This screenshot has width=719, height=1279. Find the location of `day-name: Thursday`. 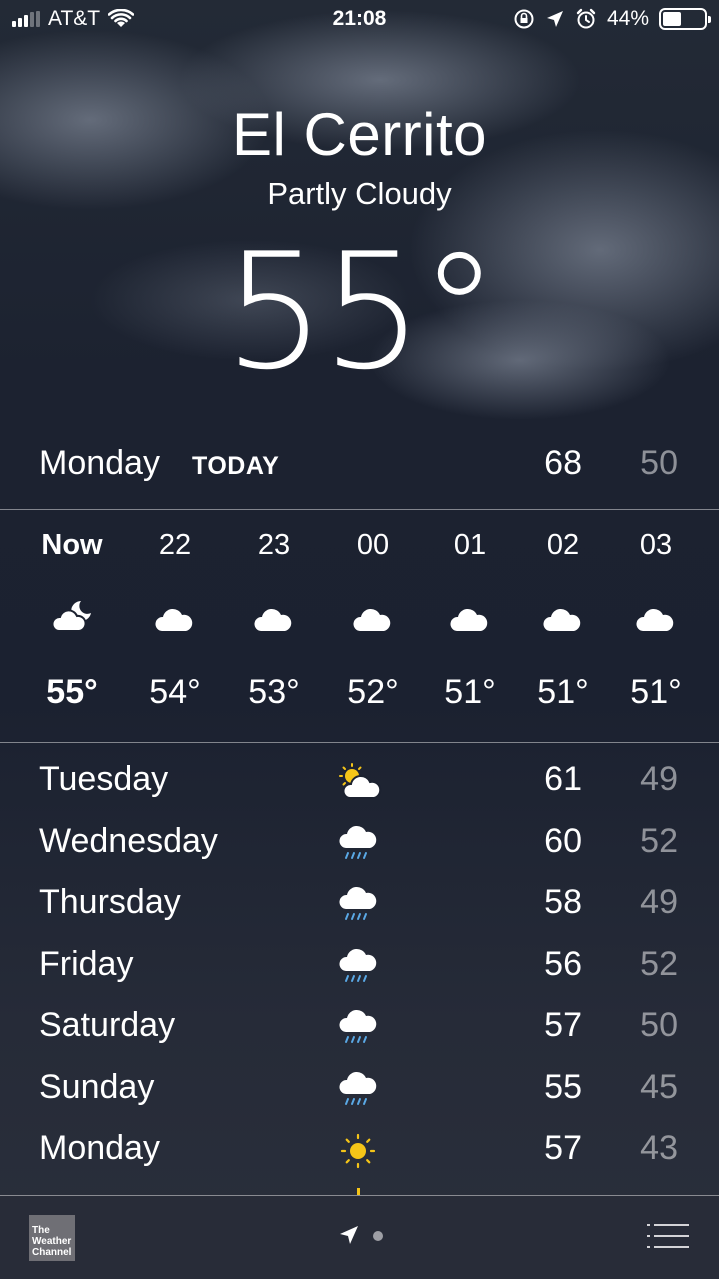

day-name: Thursday is located at coordinates (110, 902).